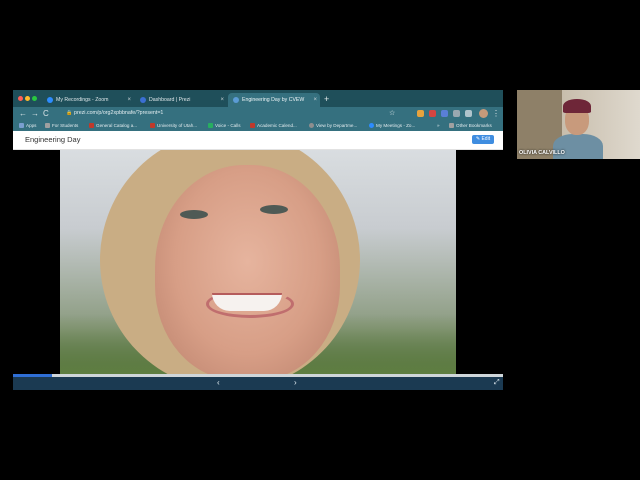 The width and height of the screenshot is (640, 480). What do you see at coordinates (496, 113) in the screenshot?
I see `browser-menu-icon: ⋮` at bounding box center [496, 113].